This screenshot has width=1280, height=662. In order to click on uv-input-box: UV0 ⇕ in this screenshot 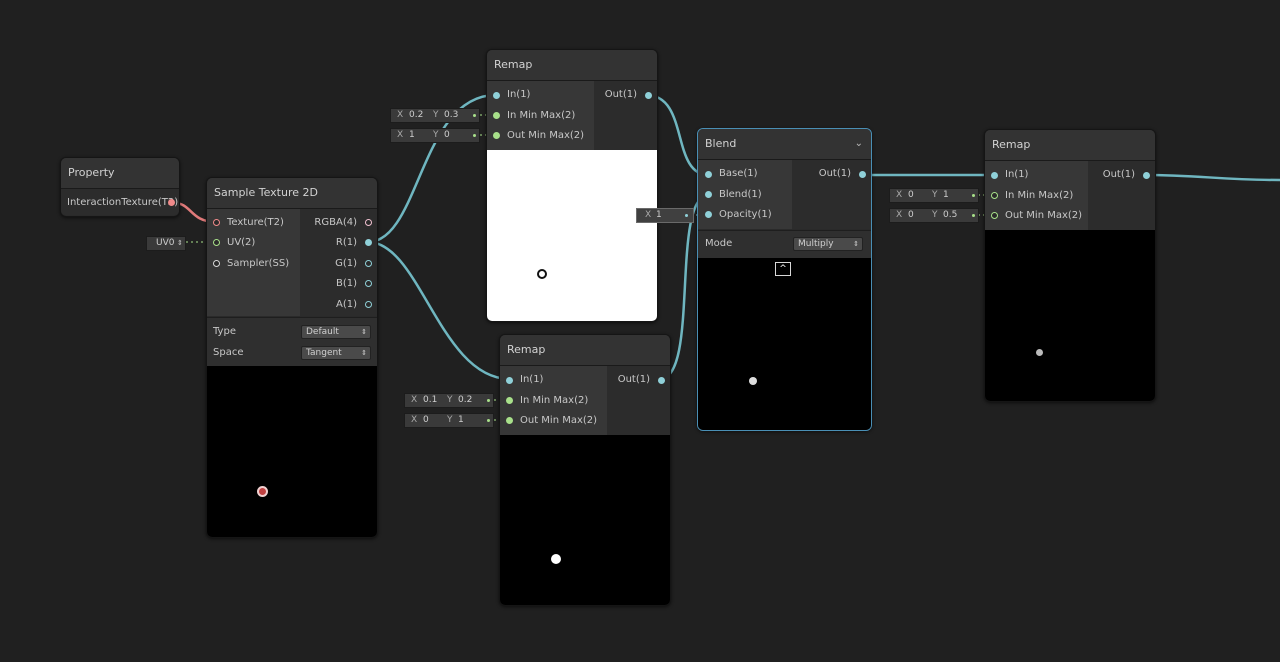, I will do `click(166, 243)`.